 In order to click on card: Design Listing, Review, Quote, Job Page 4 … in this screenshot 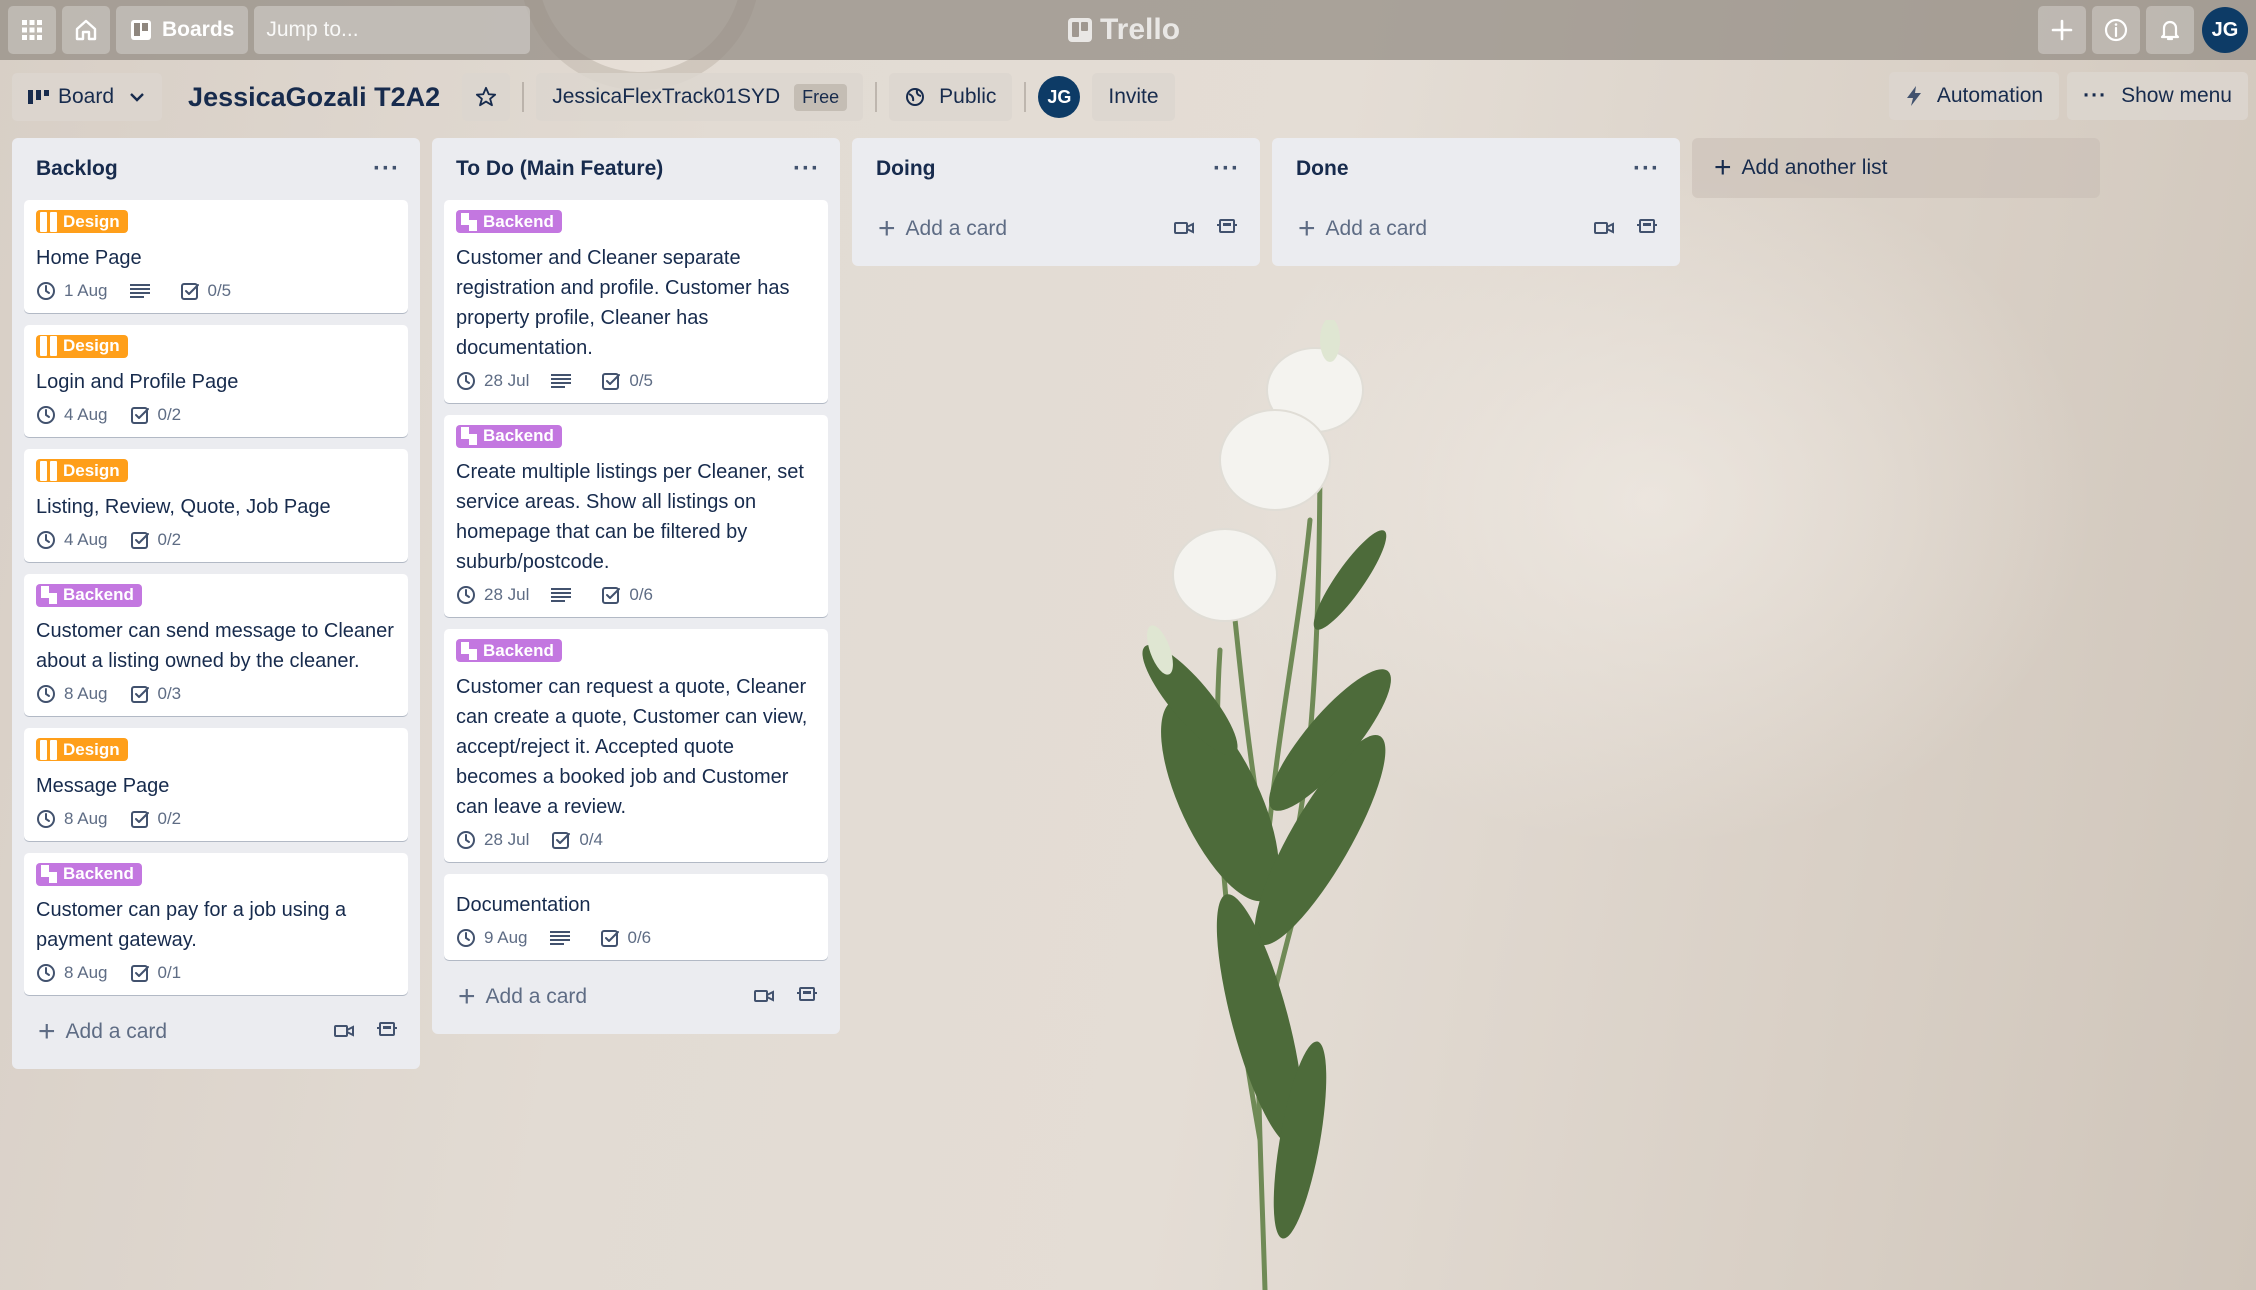, I will do `click(216, 505)`.